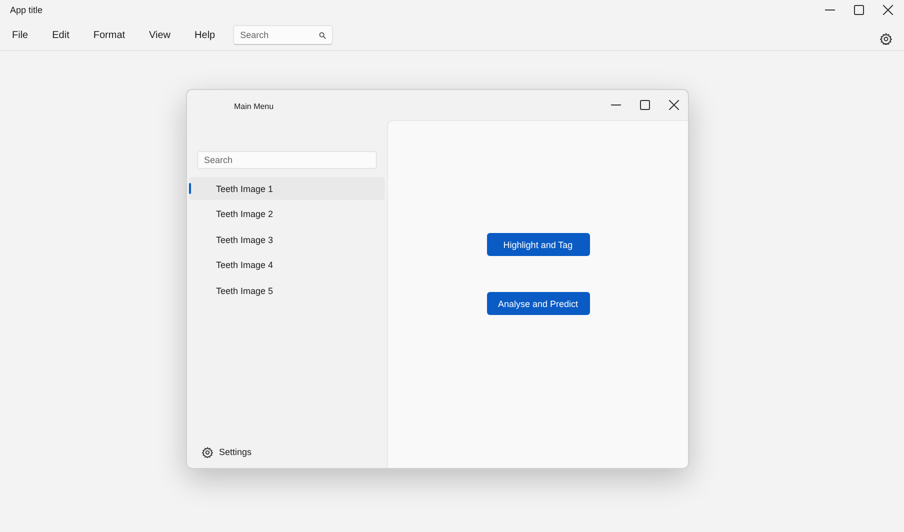 This screenshot has height=532, width=904. Describe the element at coordinates (235, 452) in the screenshot. I see `settings-label: Settings` at that location.